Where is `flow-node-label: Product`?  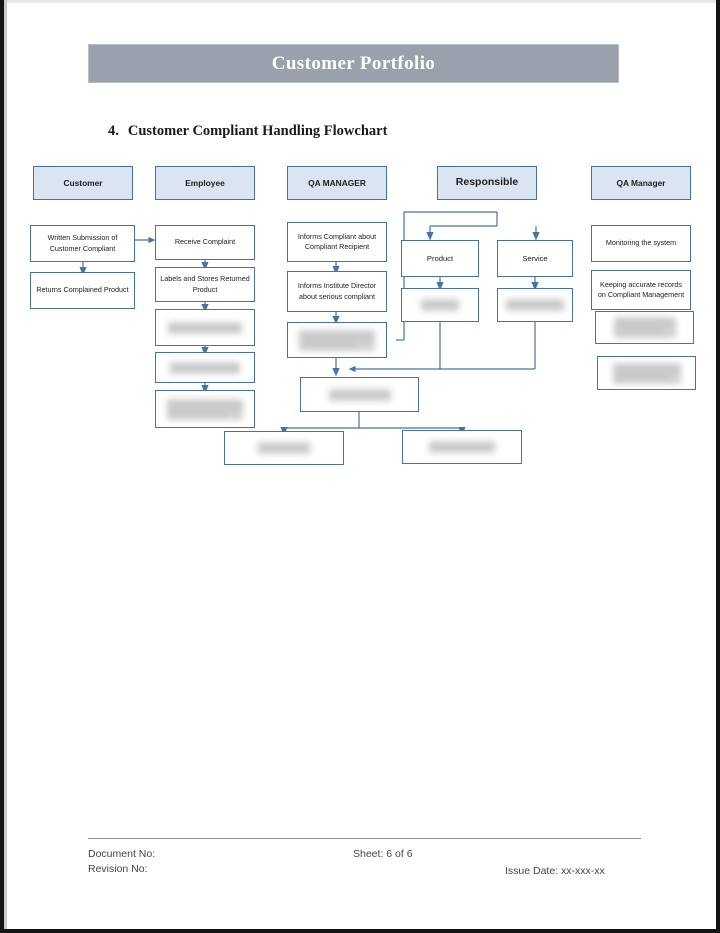
flow-node-label: Product is located at coordinates (440, 258).